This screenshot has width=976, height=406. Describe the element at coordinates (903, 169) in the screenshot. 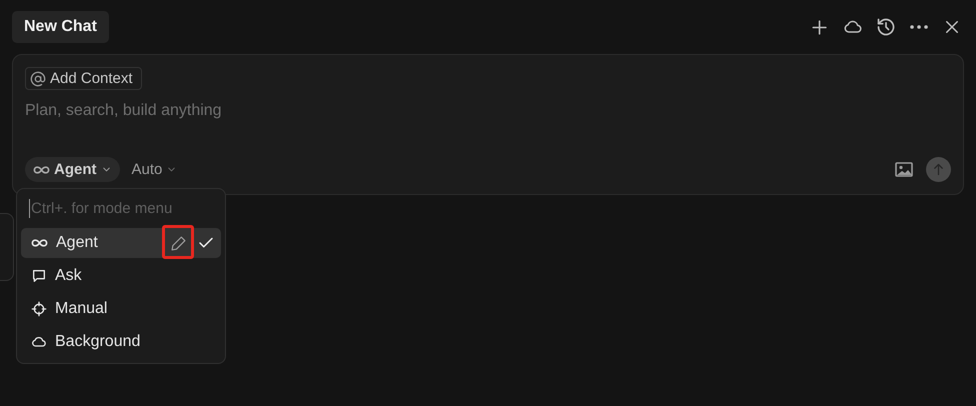

I see `image-icon` at that location.